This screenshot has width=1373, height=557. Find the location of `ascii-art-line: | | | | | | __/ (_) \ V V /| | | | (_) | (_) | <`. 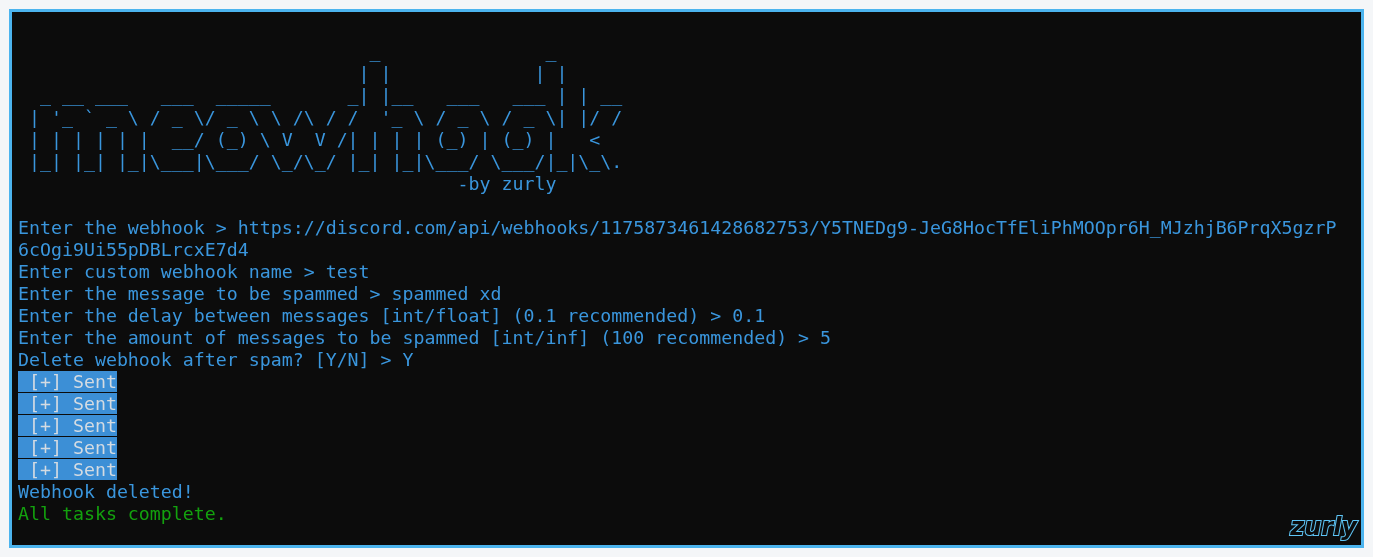

ascii-art-line: | | | | | | __/ (_) \ V V /| | | | (_) | (_) | < is located at coordinates (315, 140).